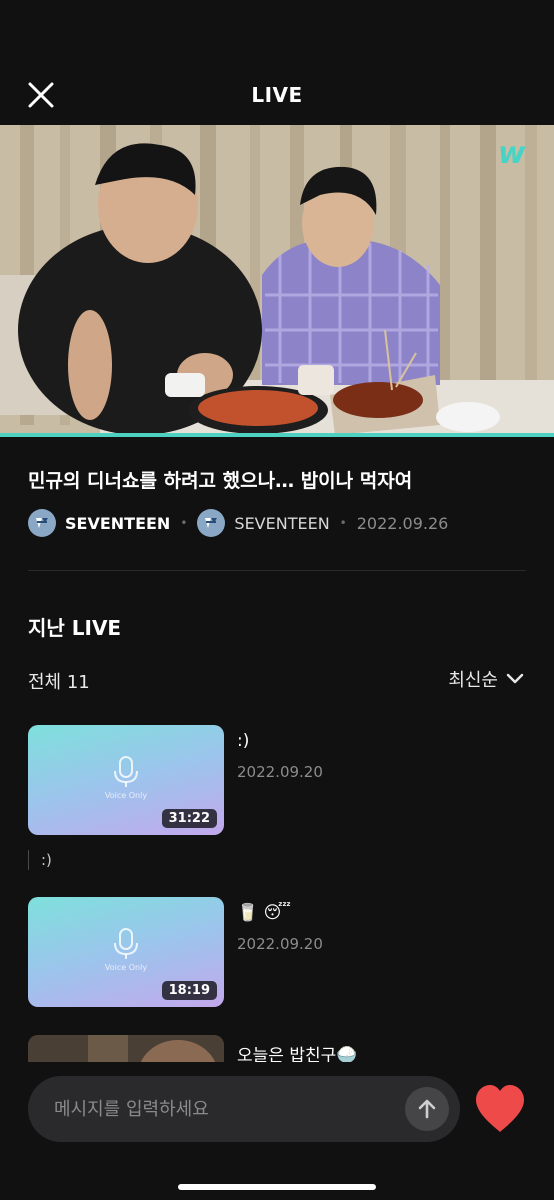  I want to click on page-title: LIVE, so click(277, 95).